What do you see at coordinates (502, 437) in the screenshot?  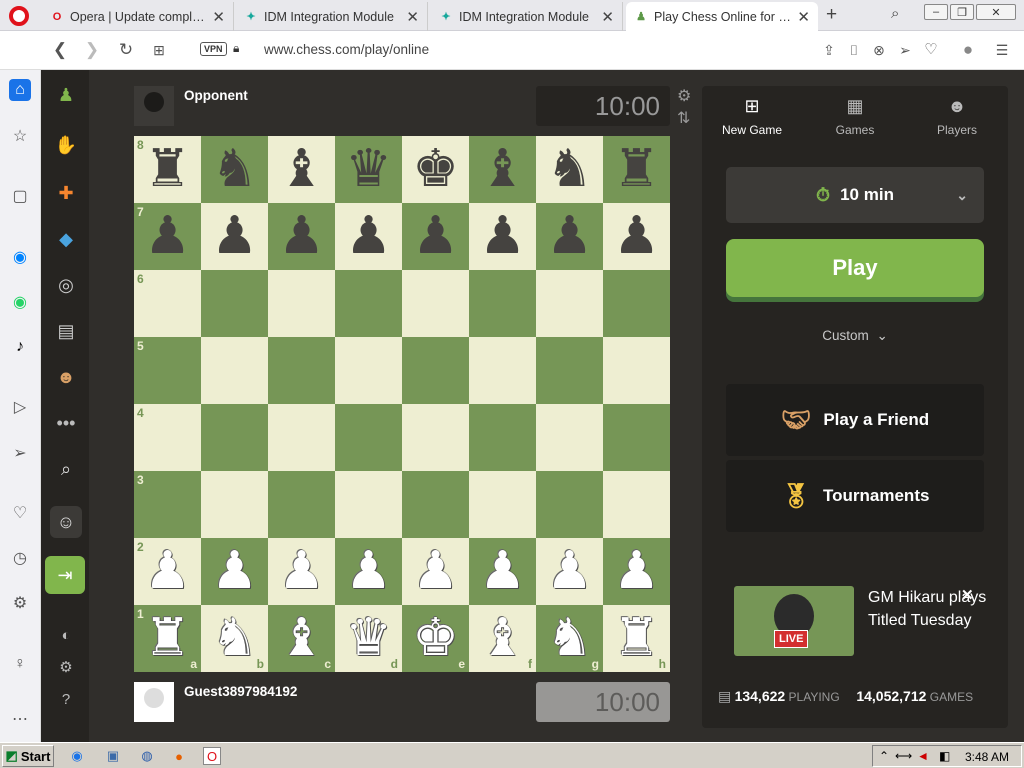 I see `square-f4` at bounding box center [502, 437].